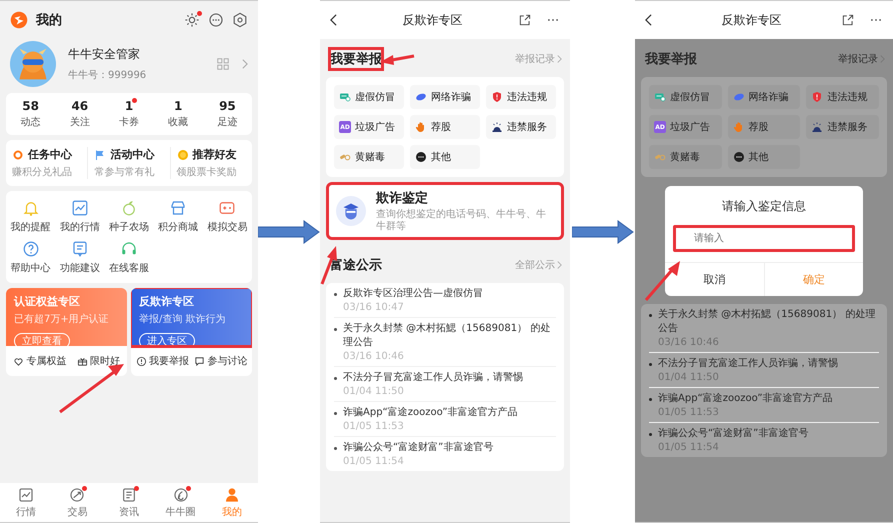 The image size is (893, 523). I want to click on promo-link: 我要举报, so click(162, 361).